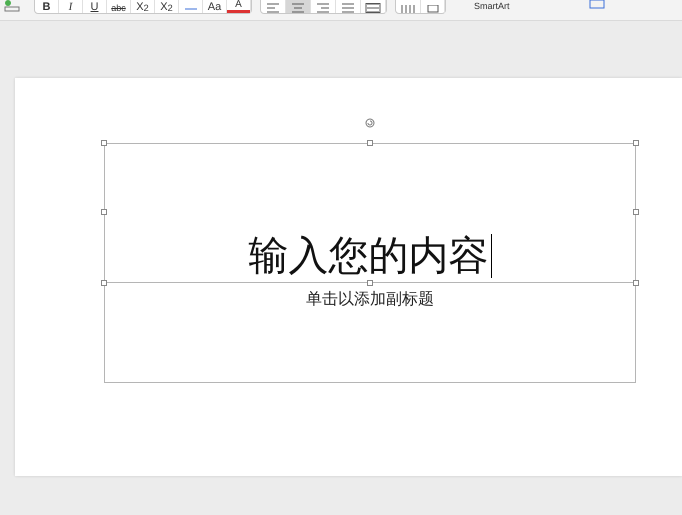 This screenshot has height=515, width=682. I want to click on box-icon, so click(432, 9).